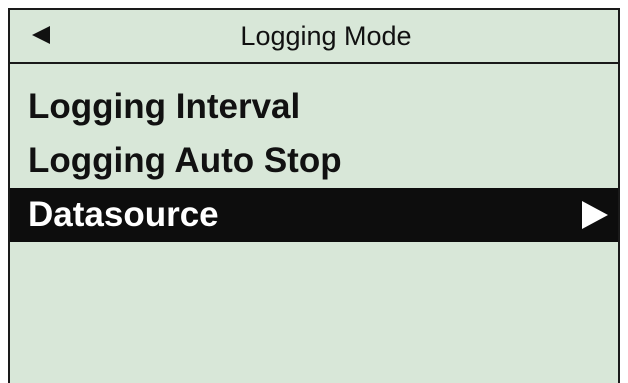 Image resolution: width=628 pixels, height=383 pixels. Describe the element at coordinates (314, 215) in the screenshot. I see `menu-item-datasource: Datasource` at that location.